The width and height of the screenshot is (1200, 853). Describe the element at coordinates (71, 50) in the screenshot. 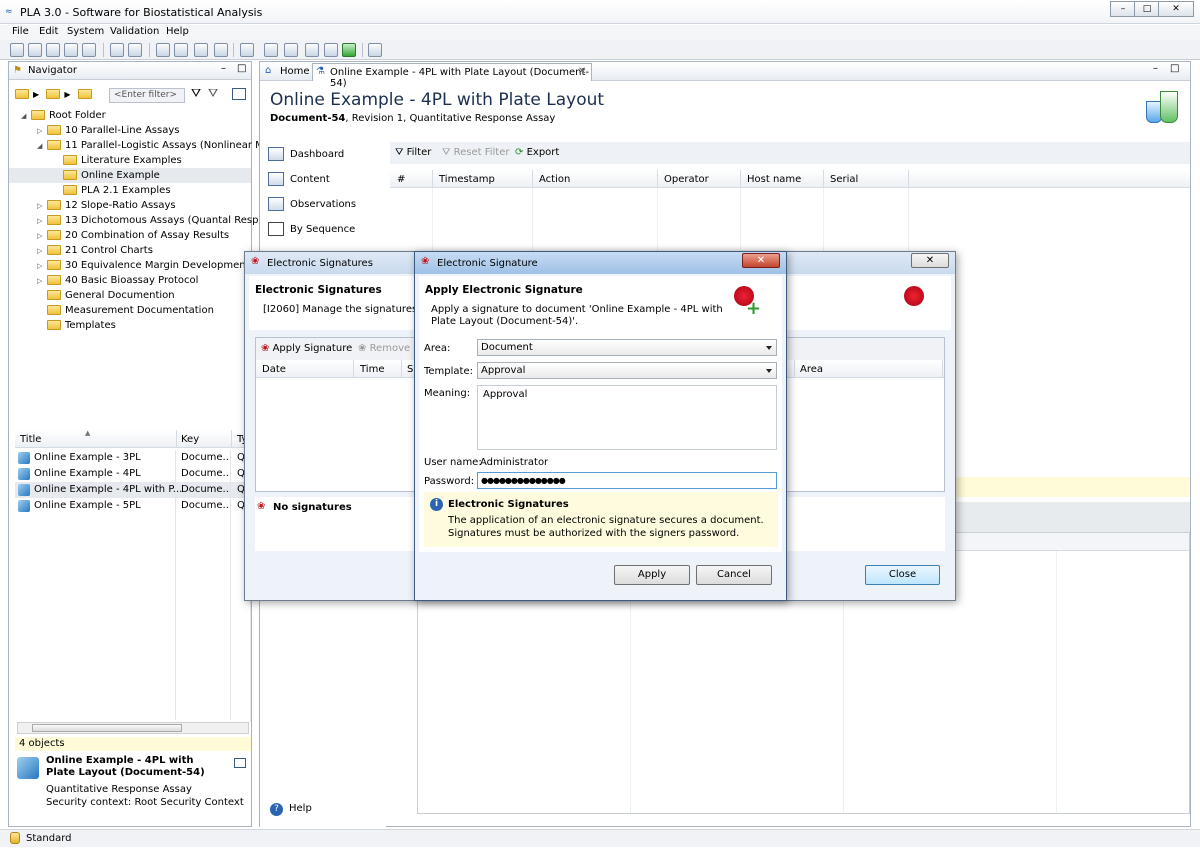

I see `copy-icon` at that location.